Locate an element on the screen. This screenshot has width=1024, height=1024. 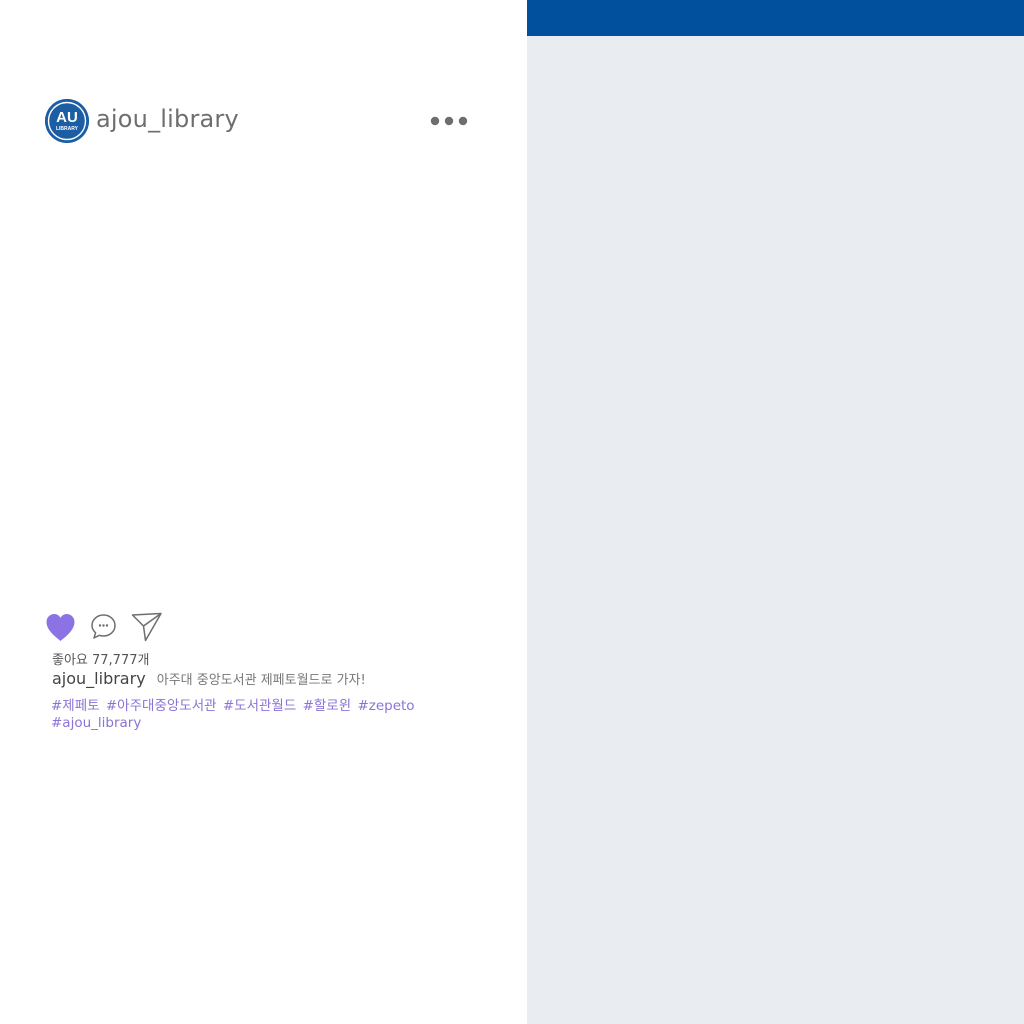
likes-count: 좋아요 77,777개 is located at coordinates (101, 660).